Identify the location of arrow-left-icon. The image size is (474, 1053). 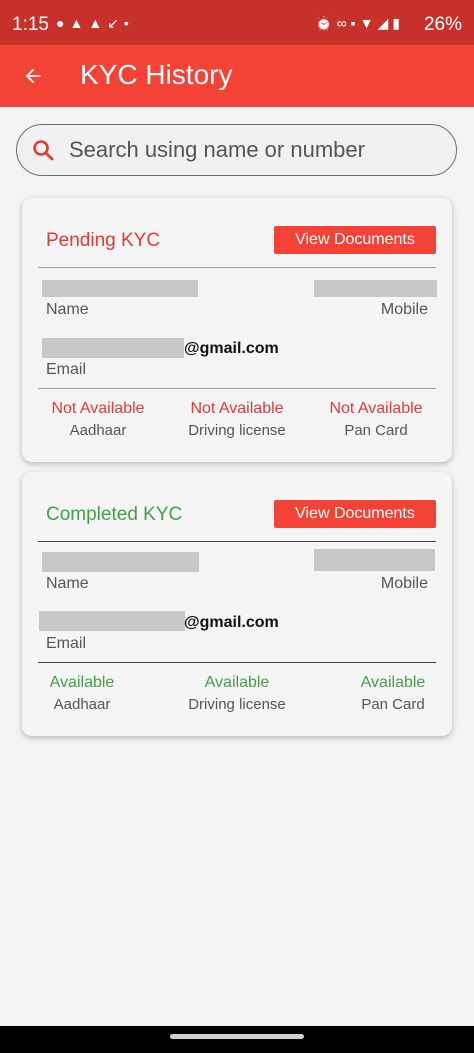
(33, 76).